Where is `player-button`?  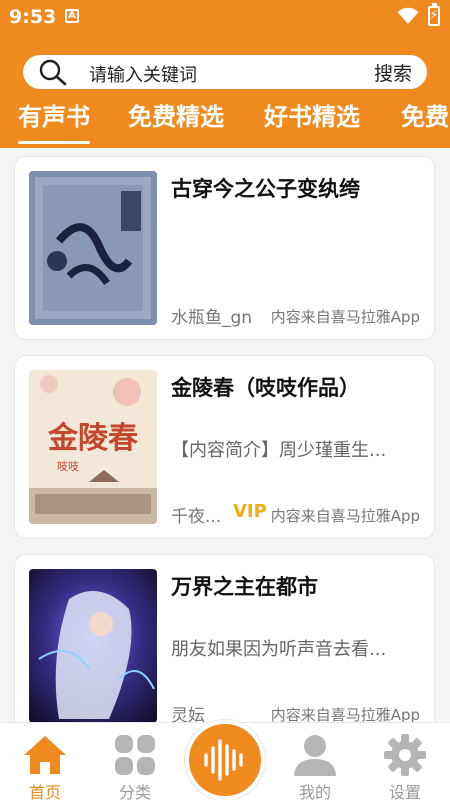
player-button is located at coordinates (225, 760).